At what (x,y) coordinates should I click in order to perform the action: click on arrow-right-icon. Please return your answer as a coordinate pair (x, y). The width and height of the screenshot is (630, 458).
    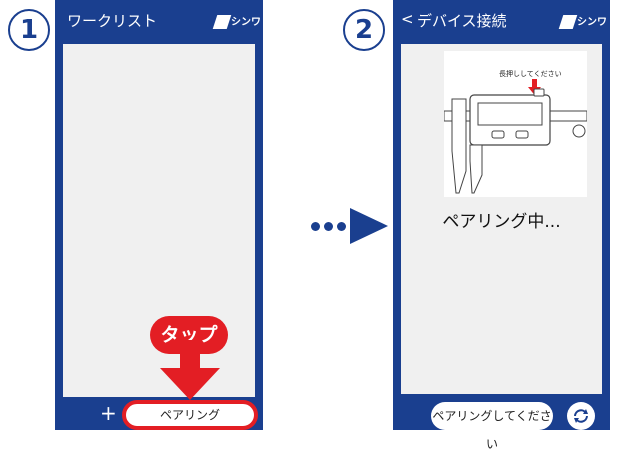
    Looking at the image, I should click on (369, 226).